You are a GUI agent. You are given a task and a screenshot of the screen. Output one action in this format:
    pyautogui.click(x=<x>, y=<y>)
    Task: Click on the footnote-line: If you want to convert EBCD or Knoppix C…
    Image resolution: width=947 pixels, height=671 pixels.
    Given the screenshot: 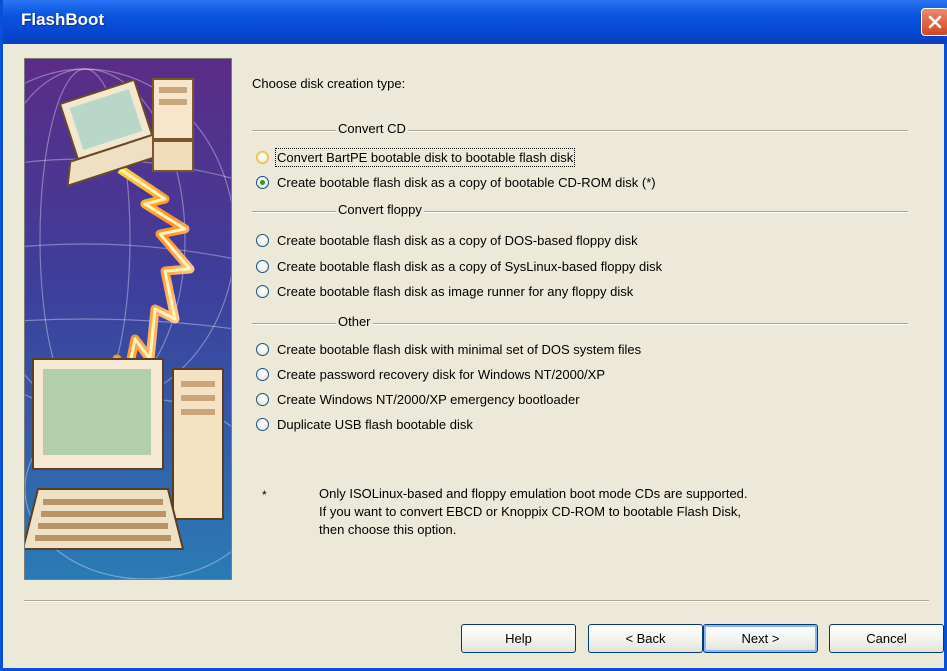 What is the action you would take?
    pyautogui.click(x=530, y=511)
    